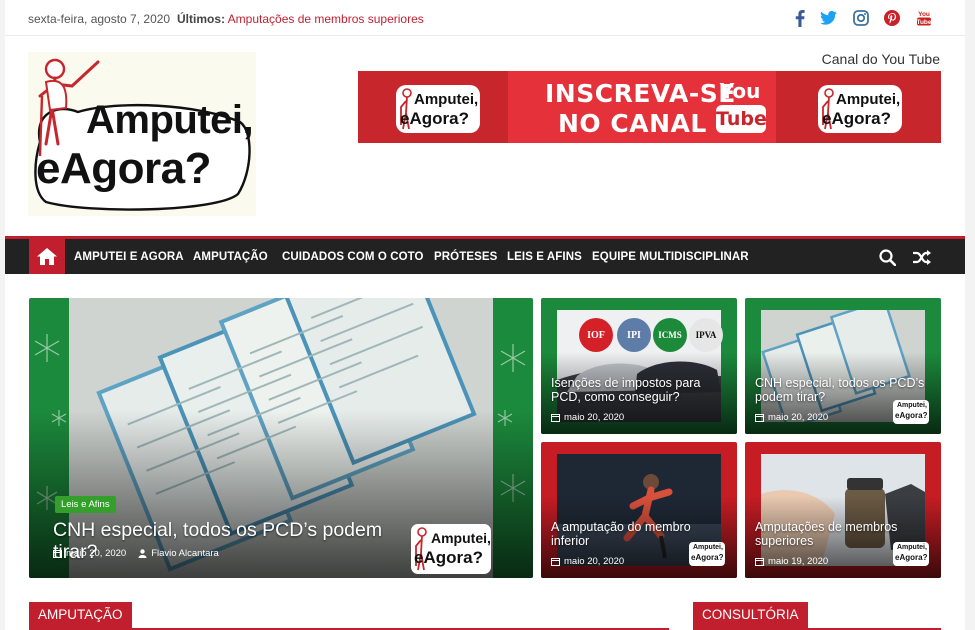  I want to click on tax-tag-ipva: IPVA, so click(706, 335).